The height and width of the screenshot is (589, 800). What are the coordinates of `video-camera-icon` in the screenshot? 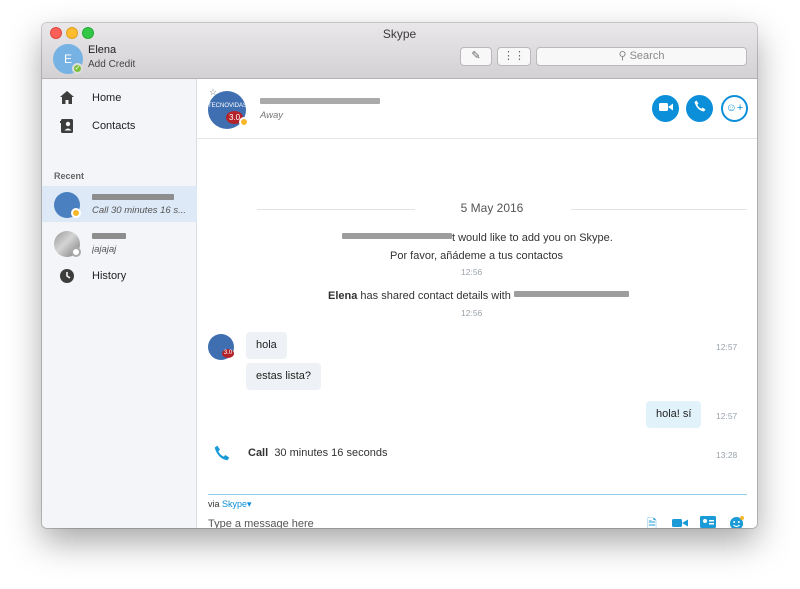 It's located at (665, 107).